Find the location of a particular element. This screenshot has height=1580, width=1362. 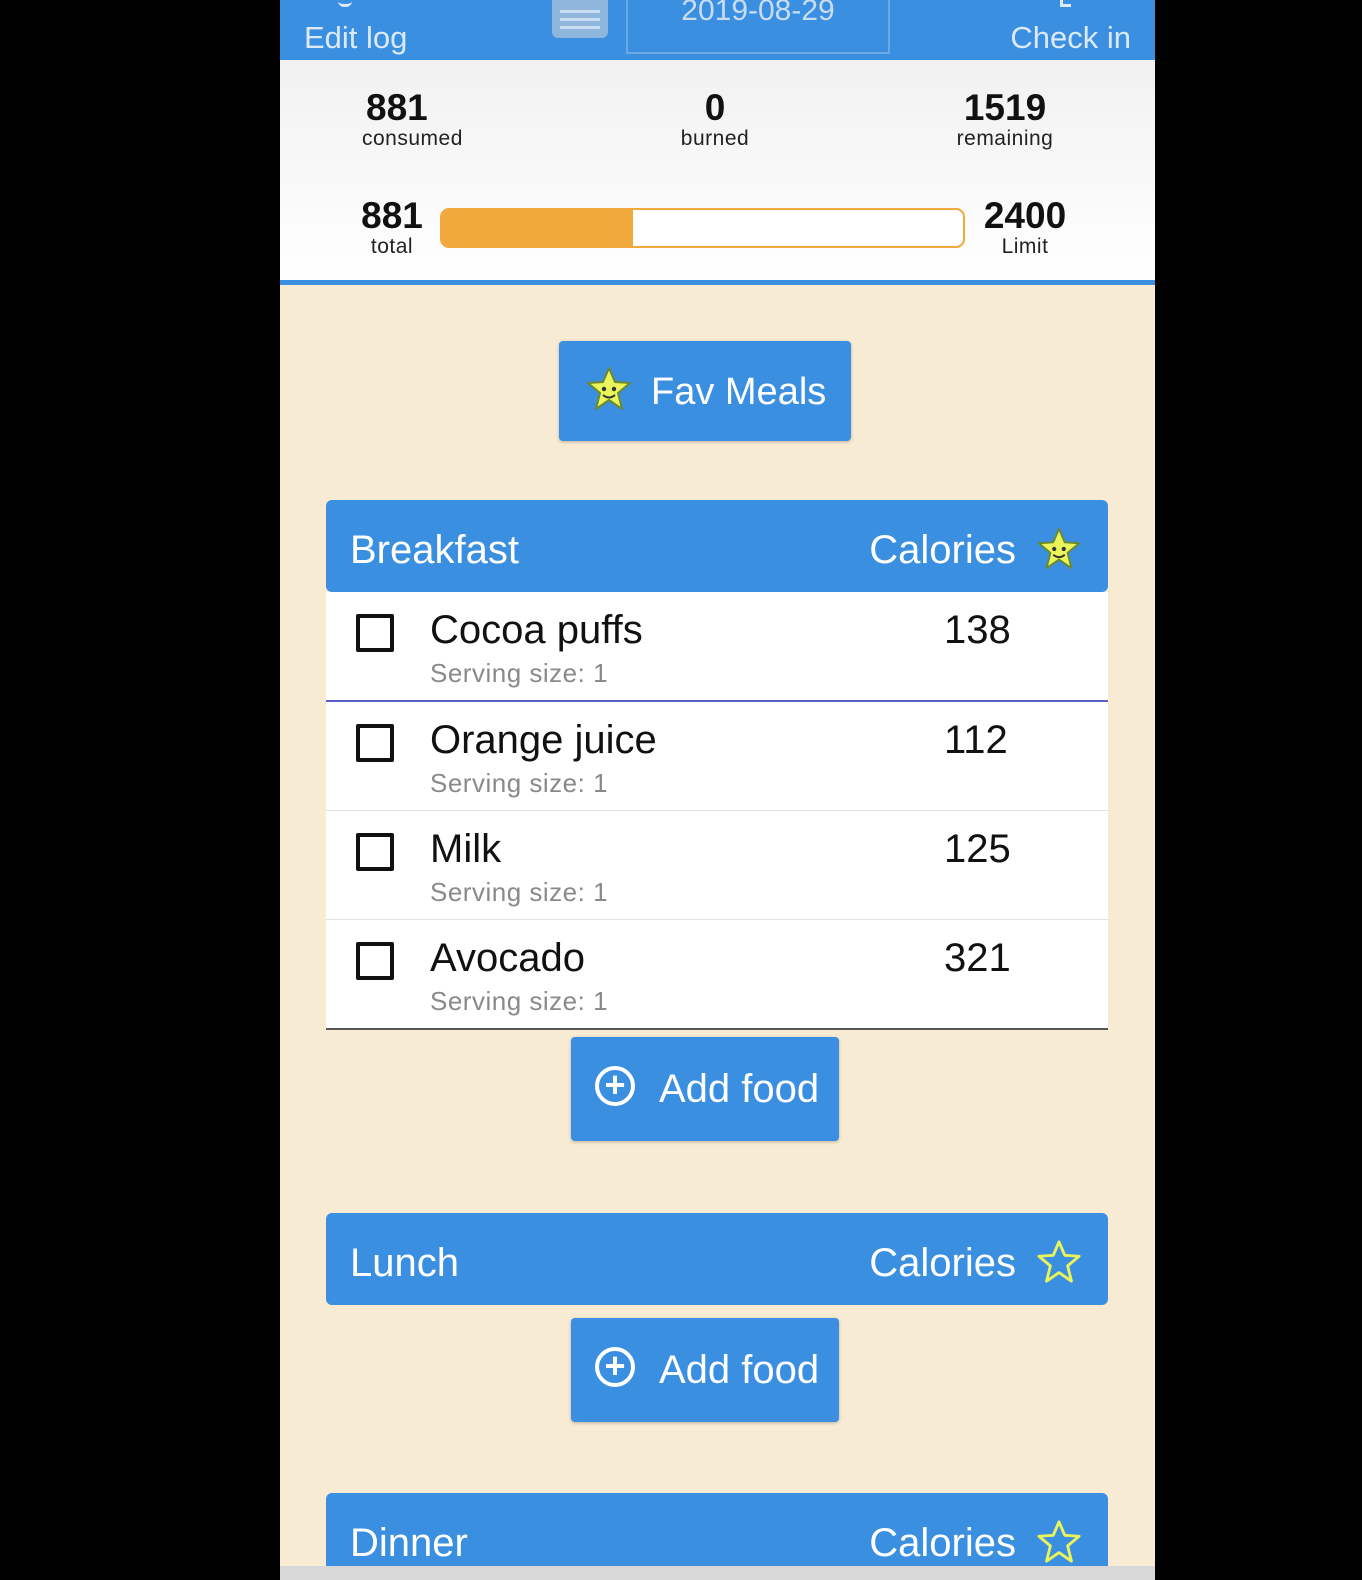

limit-label: Limit is located at coordinates (1025, 246).